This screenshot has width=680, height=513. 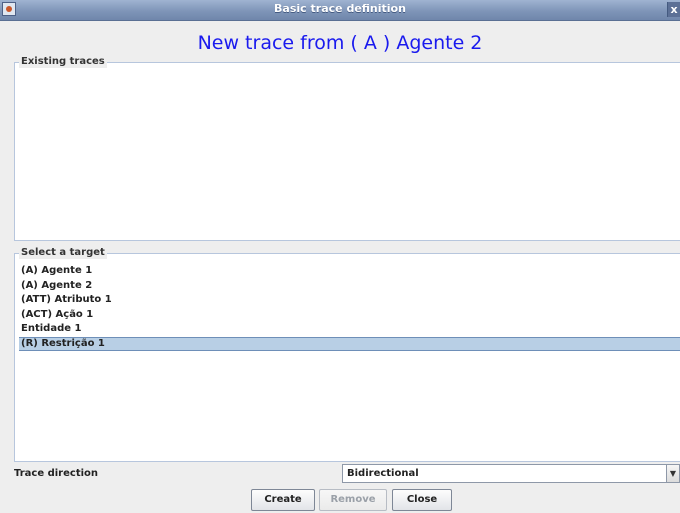 What do you see at coordinates (422, 500) in the screenshot?
I see `close-button: Close` at bounding box center [422, 500].